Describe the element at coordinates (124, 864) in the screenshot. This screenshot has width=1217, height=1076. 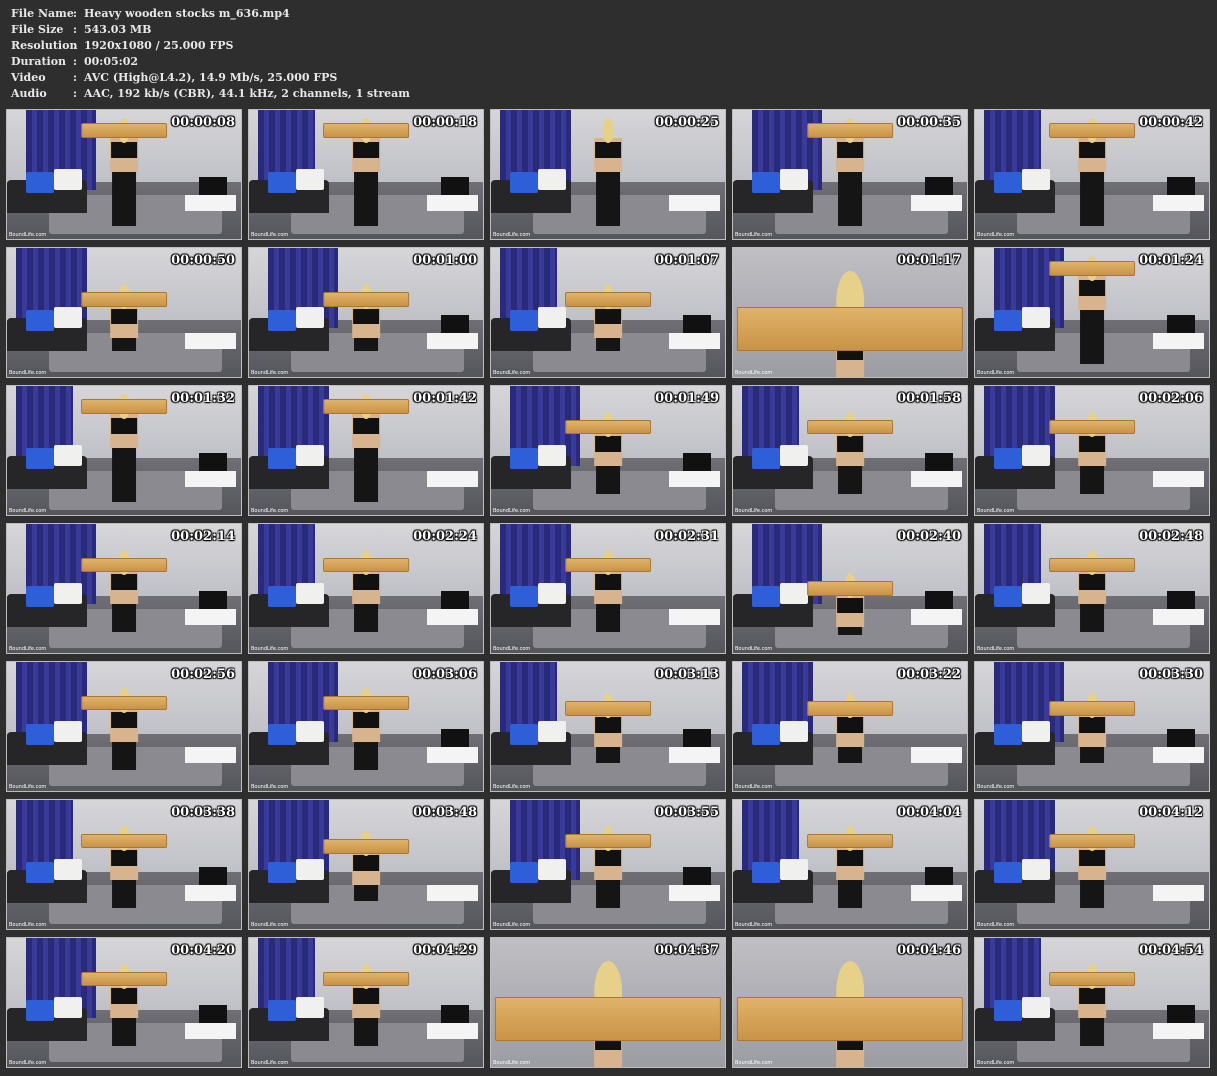
I see `thumbnail: 00:03:38 BoundLife.com` at that location.